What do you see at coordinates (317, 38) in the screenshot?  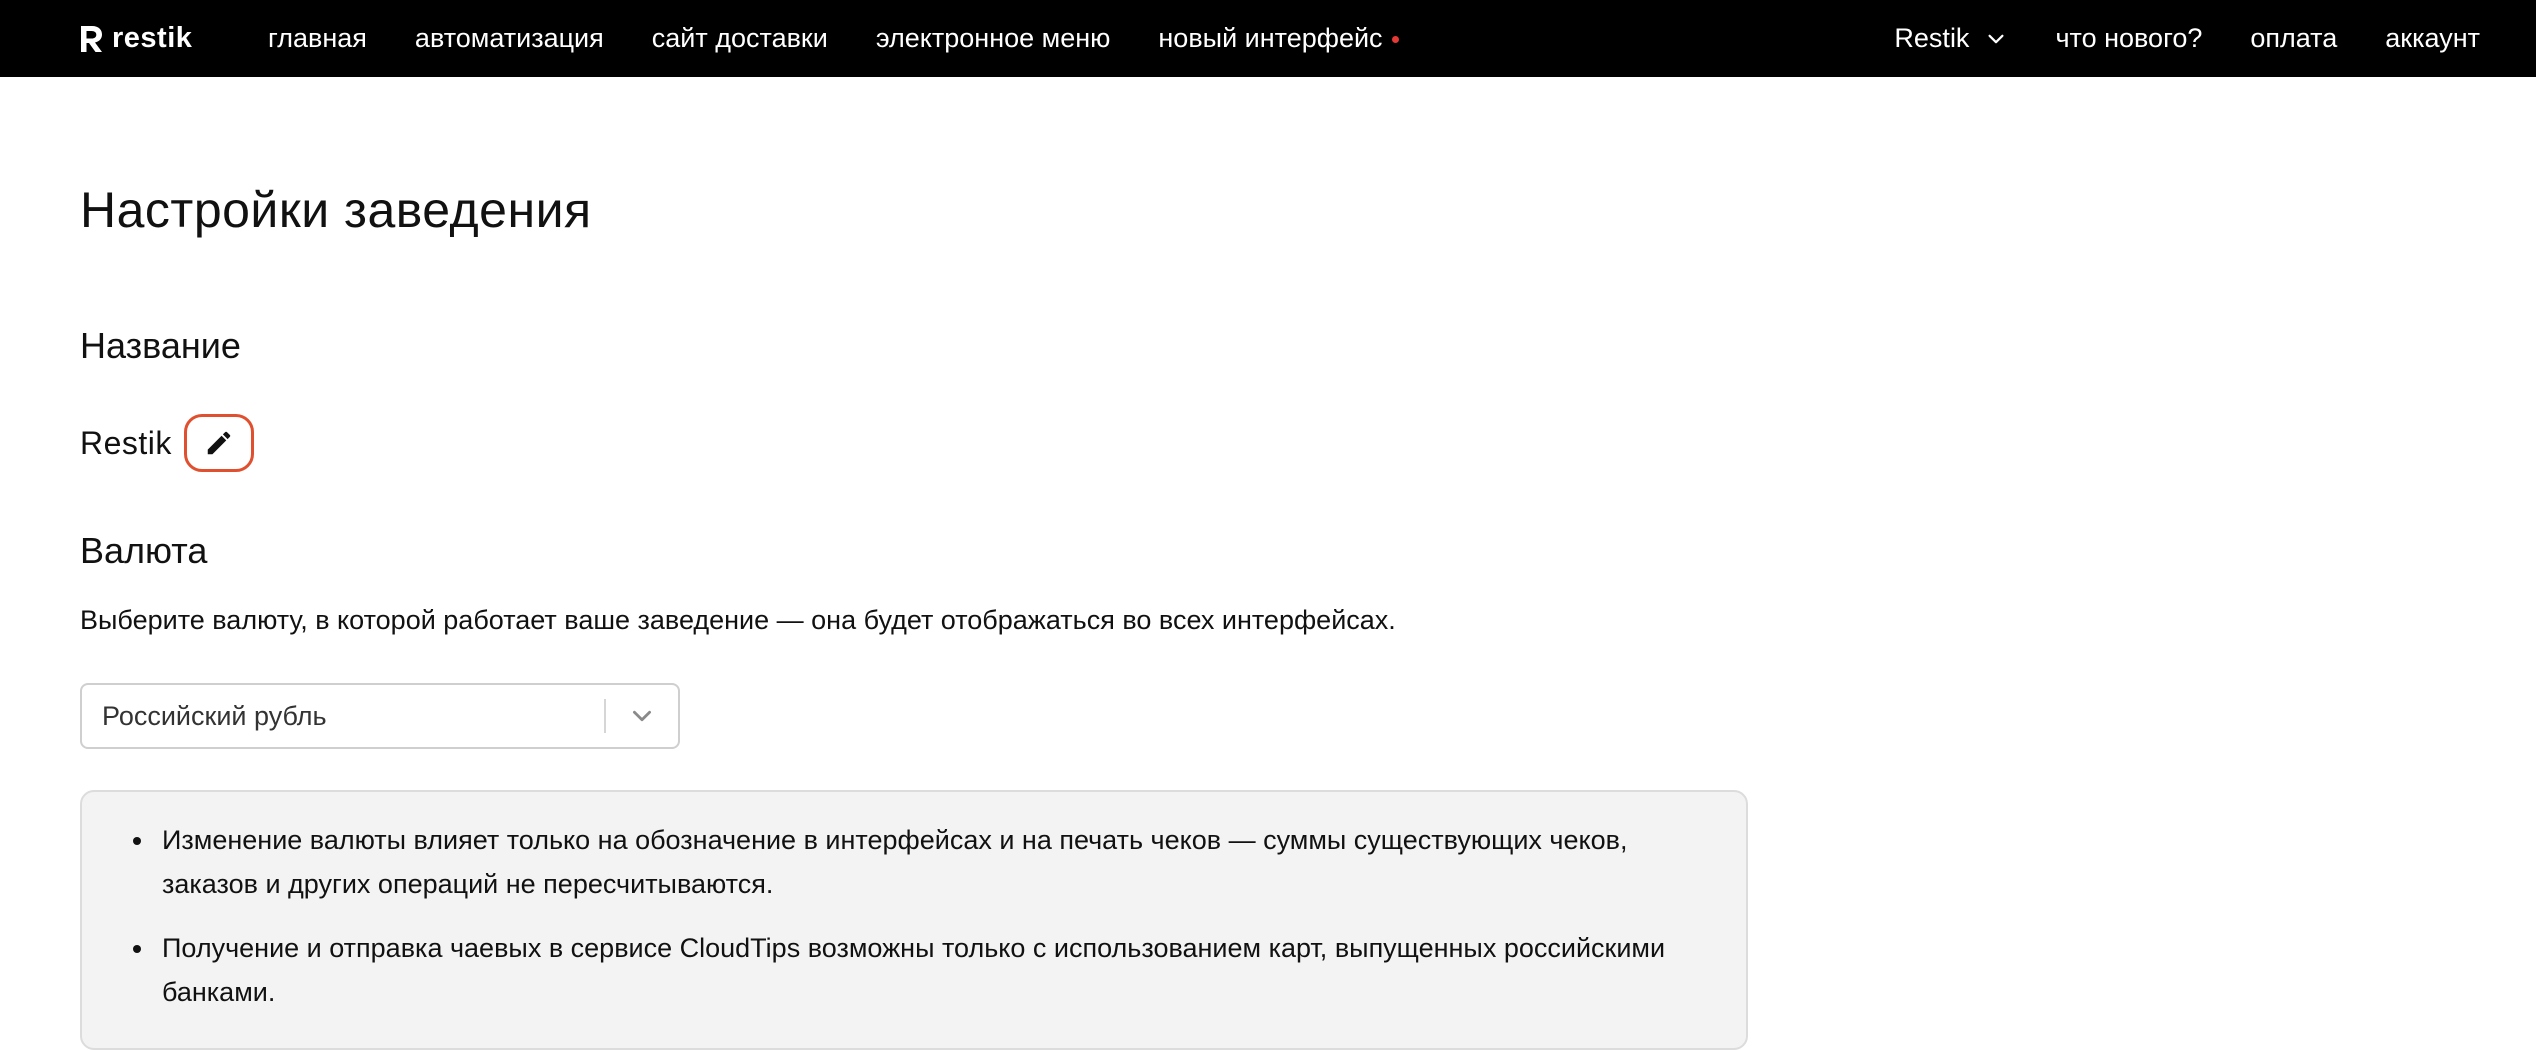 I see `nav-home: главная` at bounding box center [317, 38].